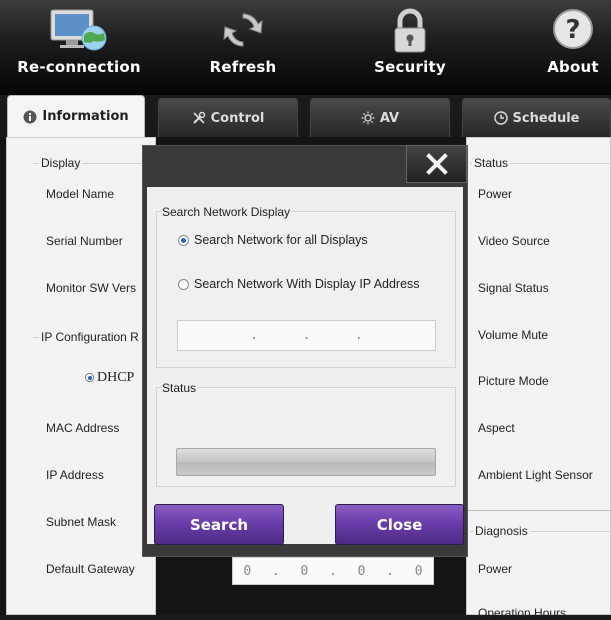 The image size is (611, 620). I want to click on about-label: About, so click(573, 67).